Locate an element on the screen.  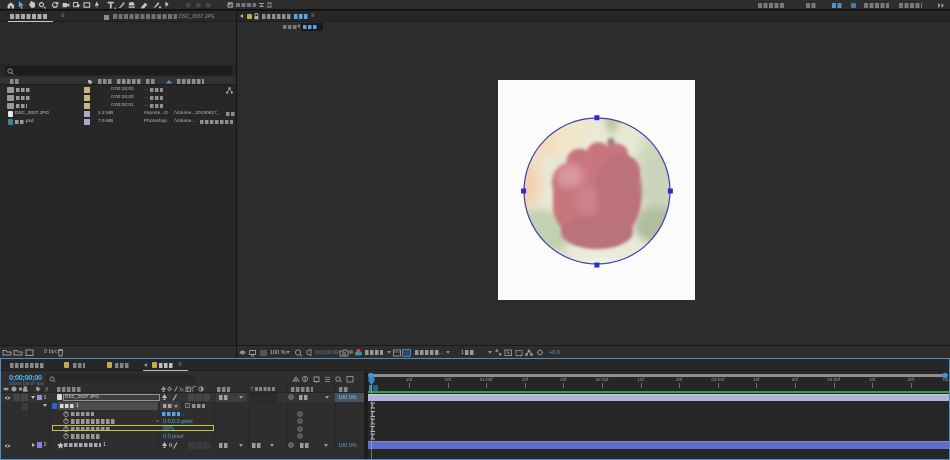
svg-text: fx is located at coordinates (182, 390).